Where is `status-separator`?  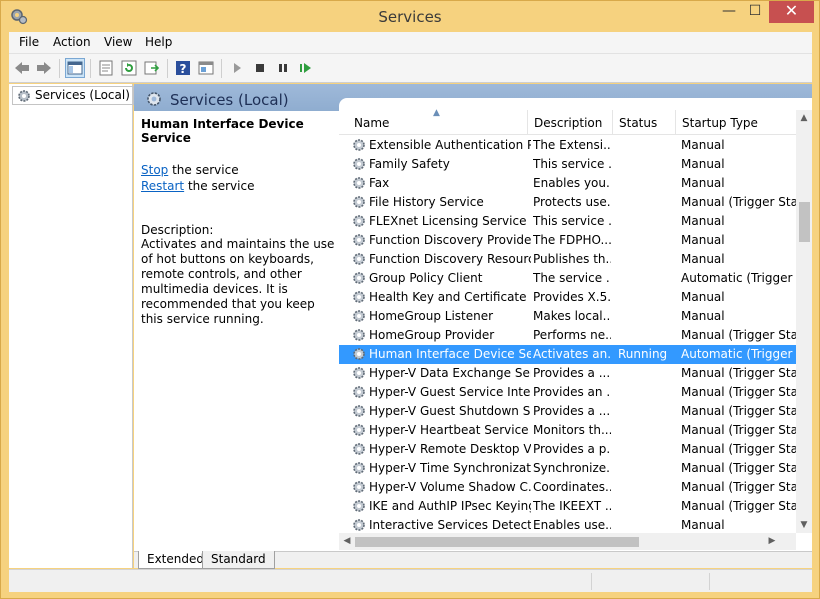 status-separator is located at coordinates (709, 581).